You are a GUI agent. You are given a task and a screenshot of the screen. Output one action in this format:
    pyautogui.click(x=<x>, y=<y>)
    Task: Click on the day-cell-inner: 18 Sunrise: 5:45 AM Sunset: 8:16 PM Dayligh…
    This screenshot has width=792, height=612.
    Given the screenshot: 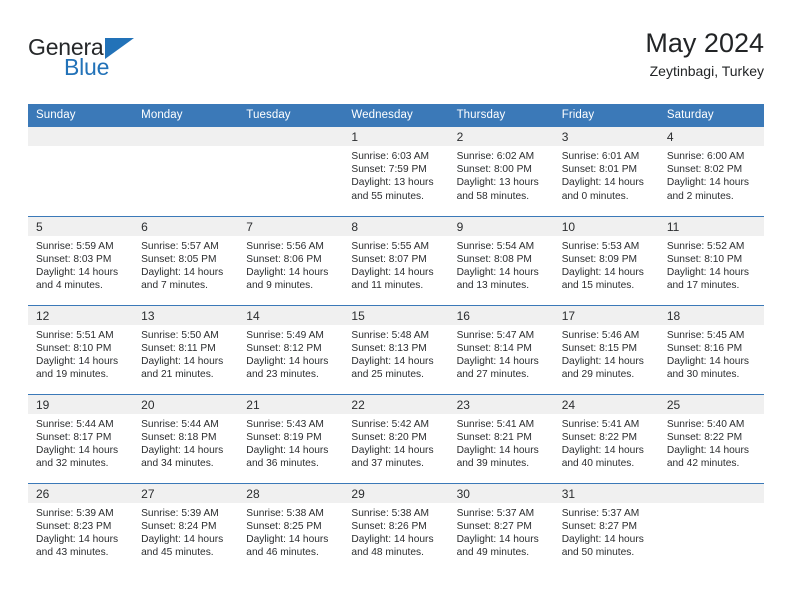 What is the action you would take?
    pyautogui.click(x=711, y=349)
    